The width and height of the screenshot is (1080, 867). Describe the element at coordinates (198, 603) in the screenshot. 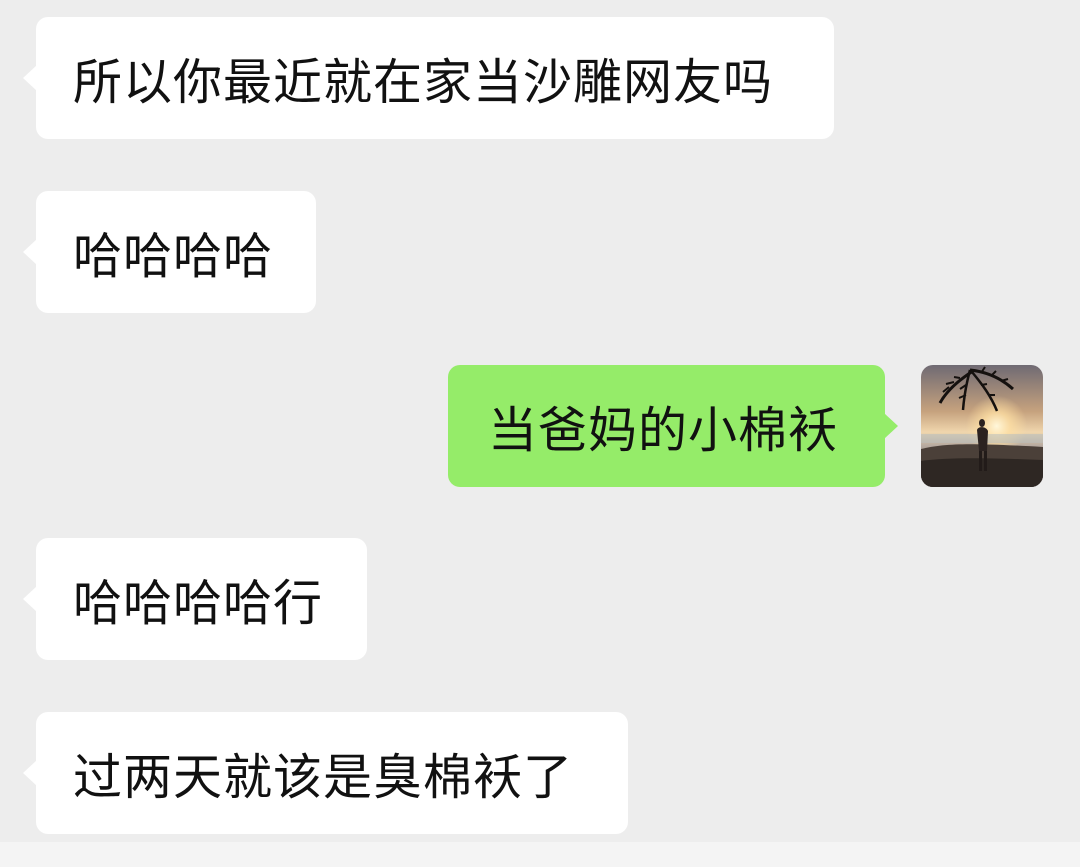

I see `message-text: 哈哈哈哈行` at that location.